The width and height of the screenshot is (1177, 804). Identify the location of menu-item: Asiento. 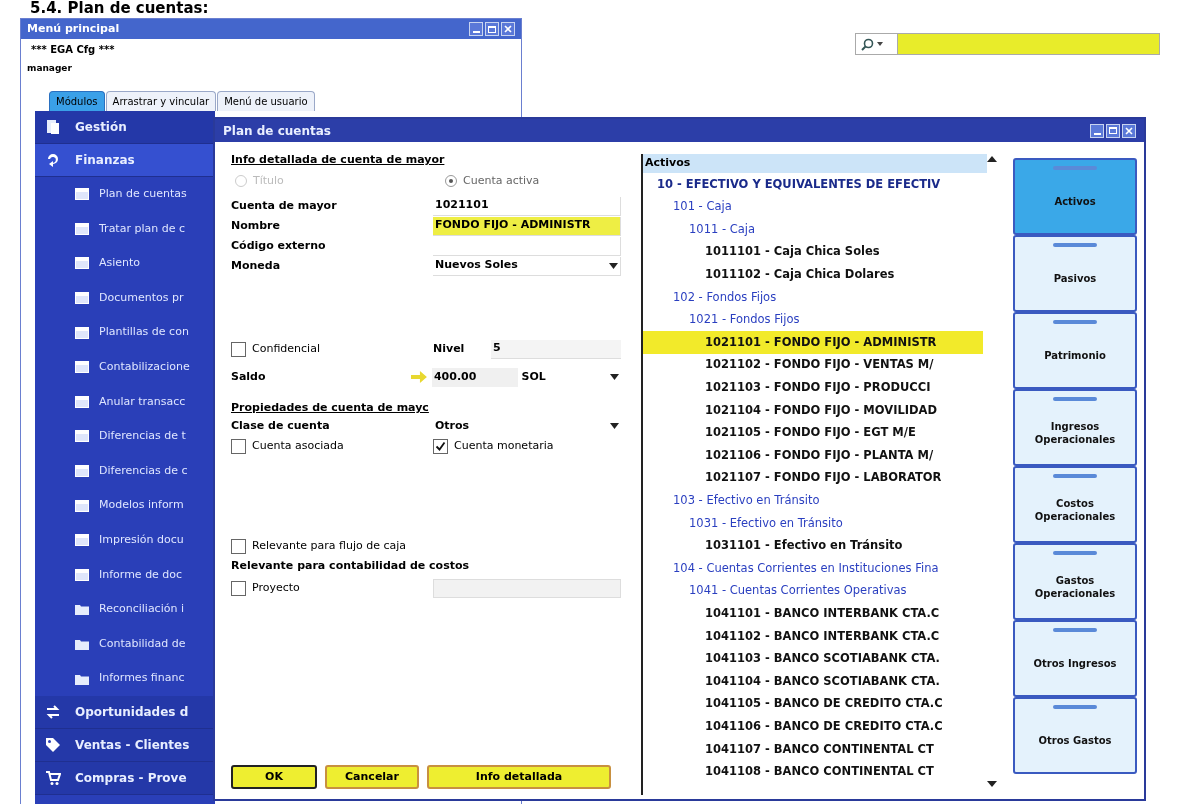
(125, 263).